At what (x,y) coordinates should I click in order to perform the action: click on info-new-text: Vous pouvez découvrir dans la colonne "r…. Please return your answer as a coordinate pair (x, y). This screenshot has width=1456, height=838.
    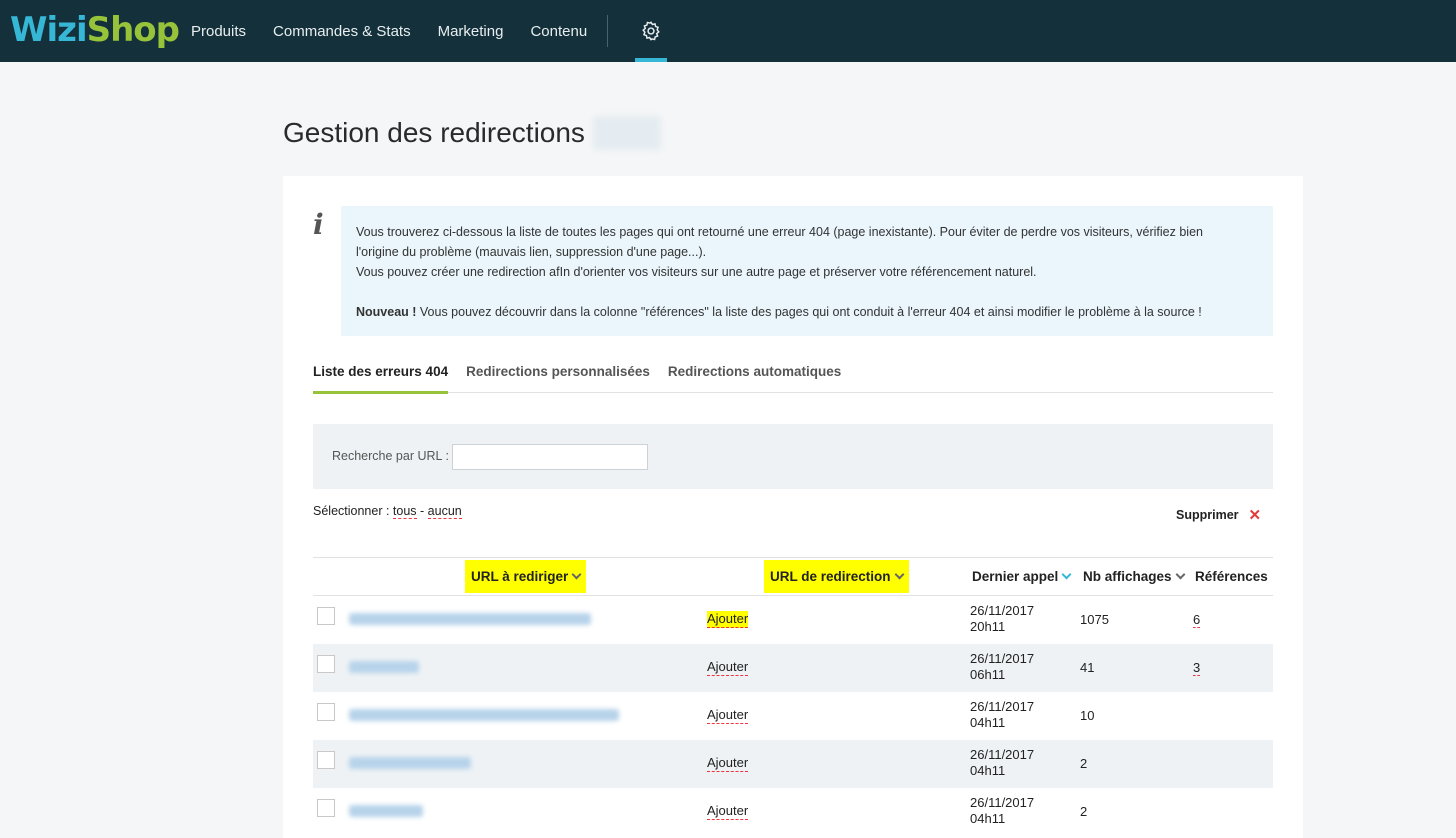
    Looking at the image, I should click on (809, 312).